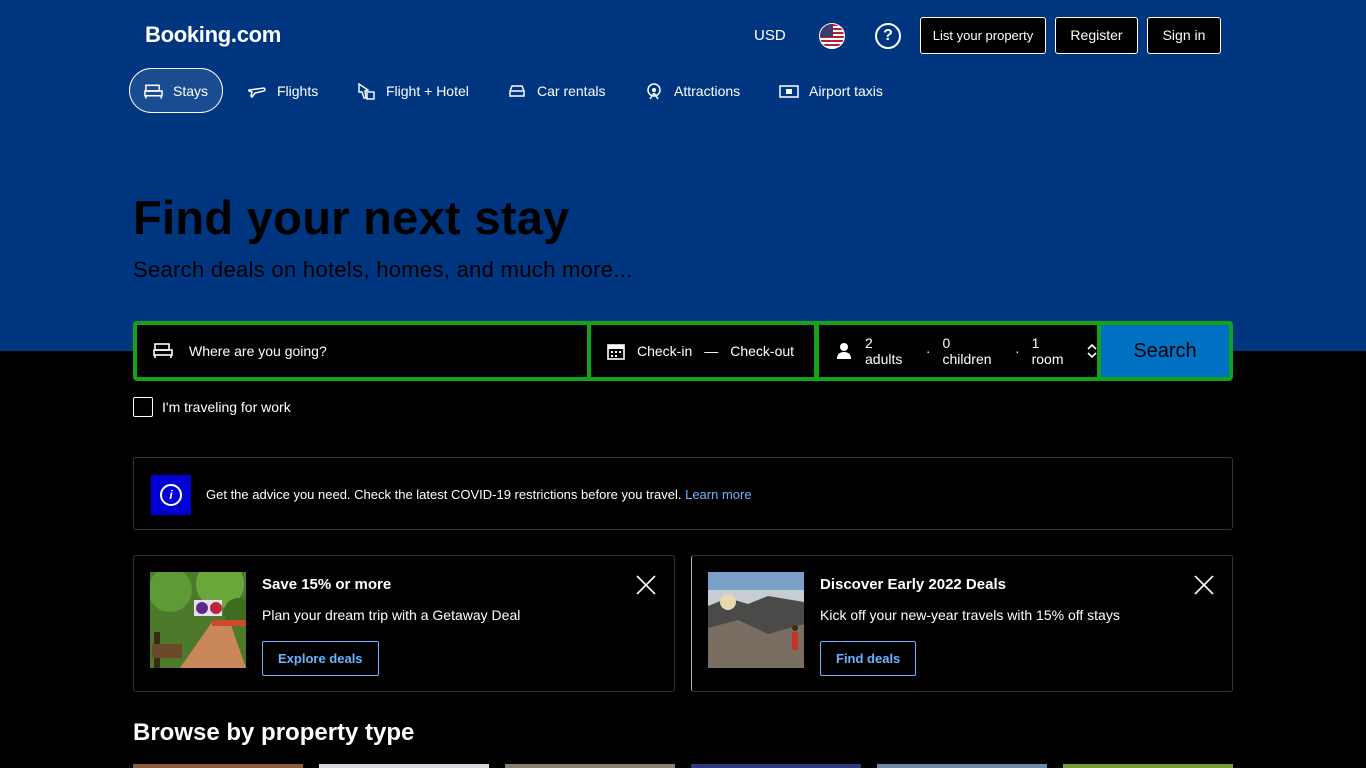  I want to click on tab-flight-hotel: Flight + Hotel, so click(412, 90).